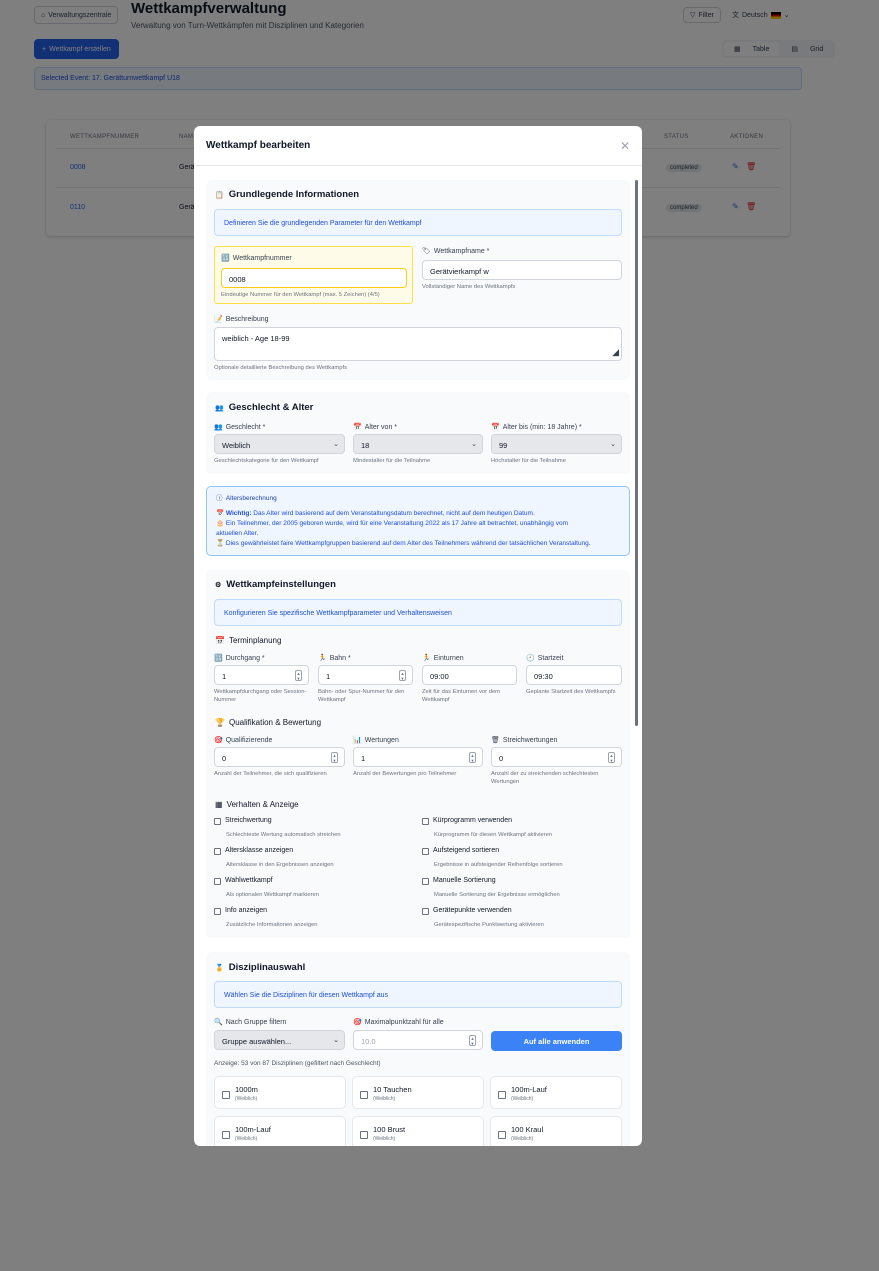  Describe the element at coordinates (246, 1089) in the screenshot. I see `discipline-name: 1000m` at that location.